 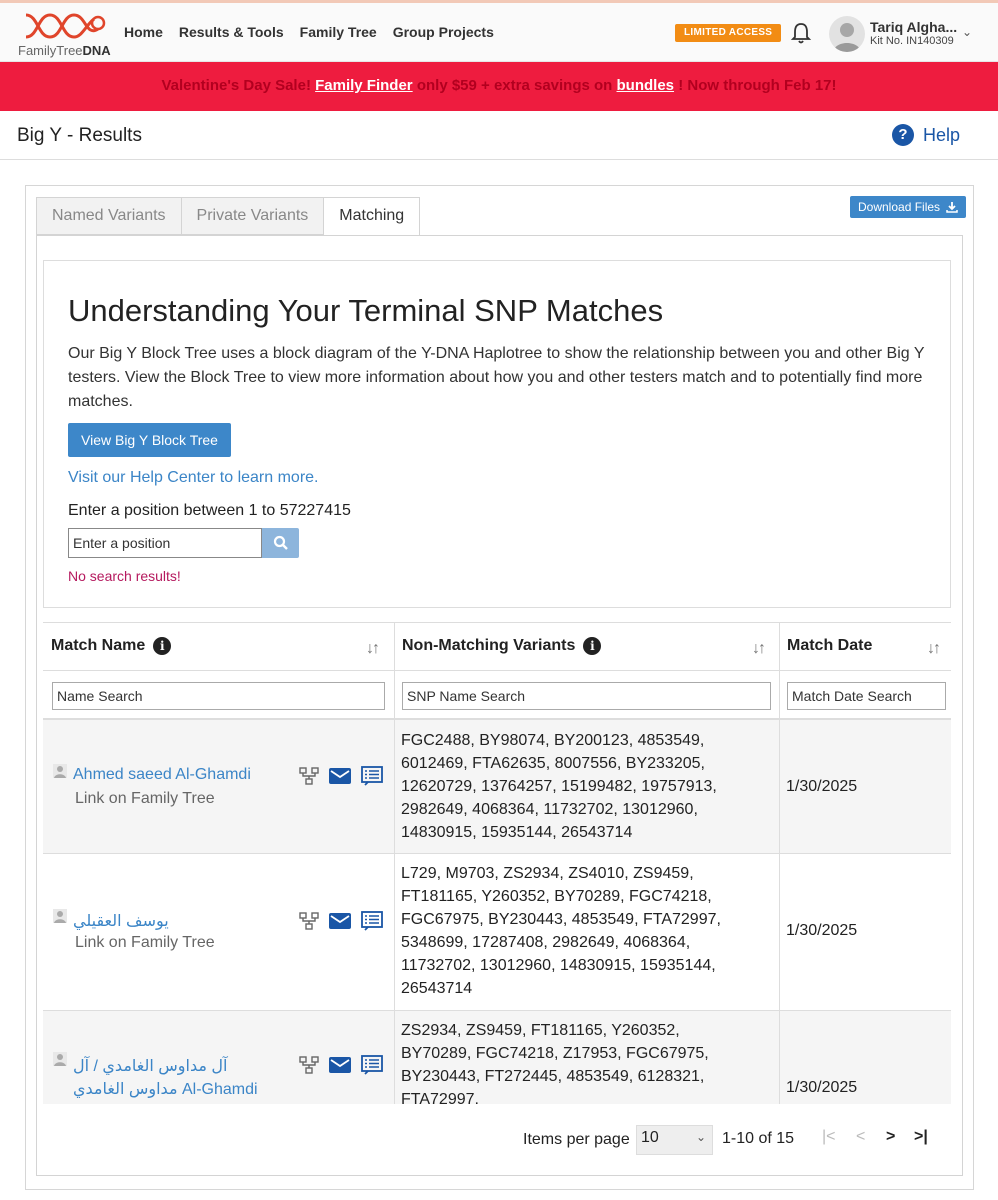 I want to click on items-per-page-value: 10, so click(x=650, y=1137).